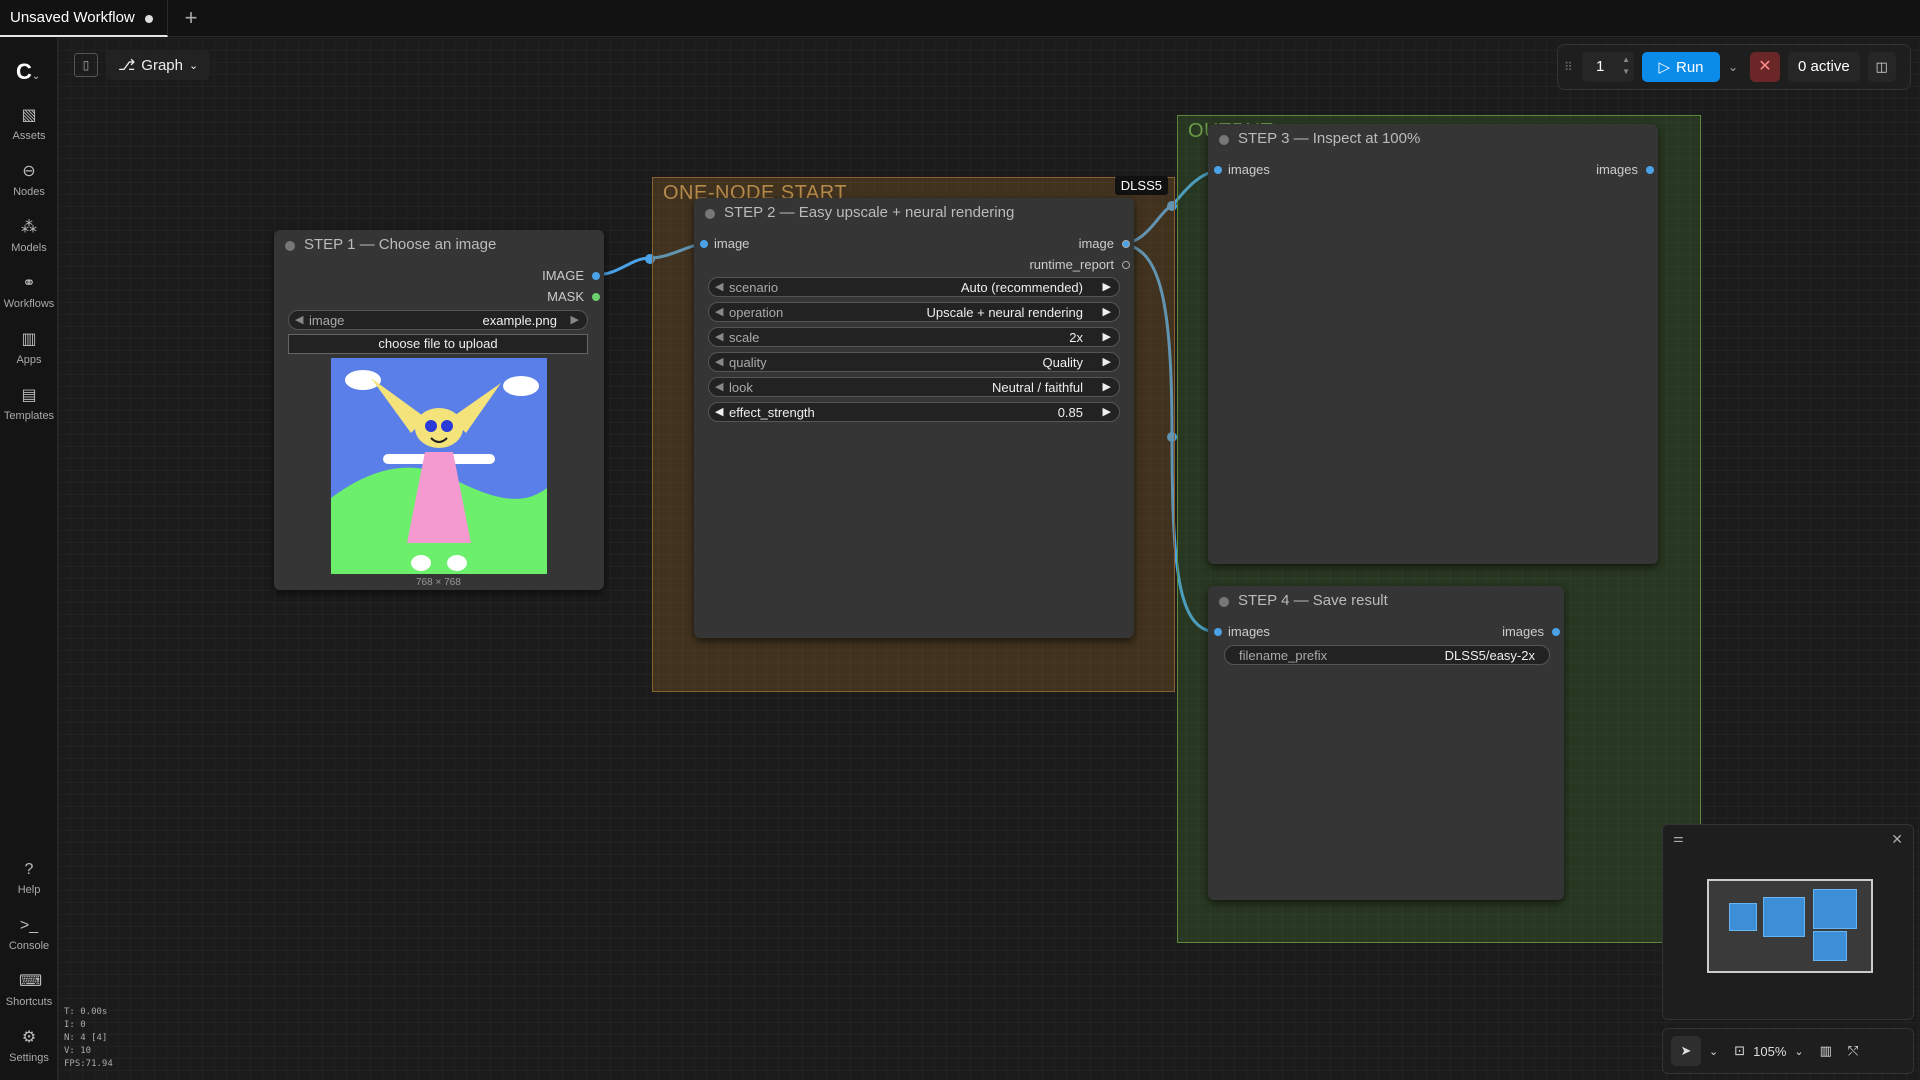 The height and width of the screenshot is (1080, 1920). Describe the element at coordinates (1881, 67) in the screenshot. I see `side-panel-icon: ◫` at that location.